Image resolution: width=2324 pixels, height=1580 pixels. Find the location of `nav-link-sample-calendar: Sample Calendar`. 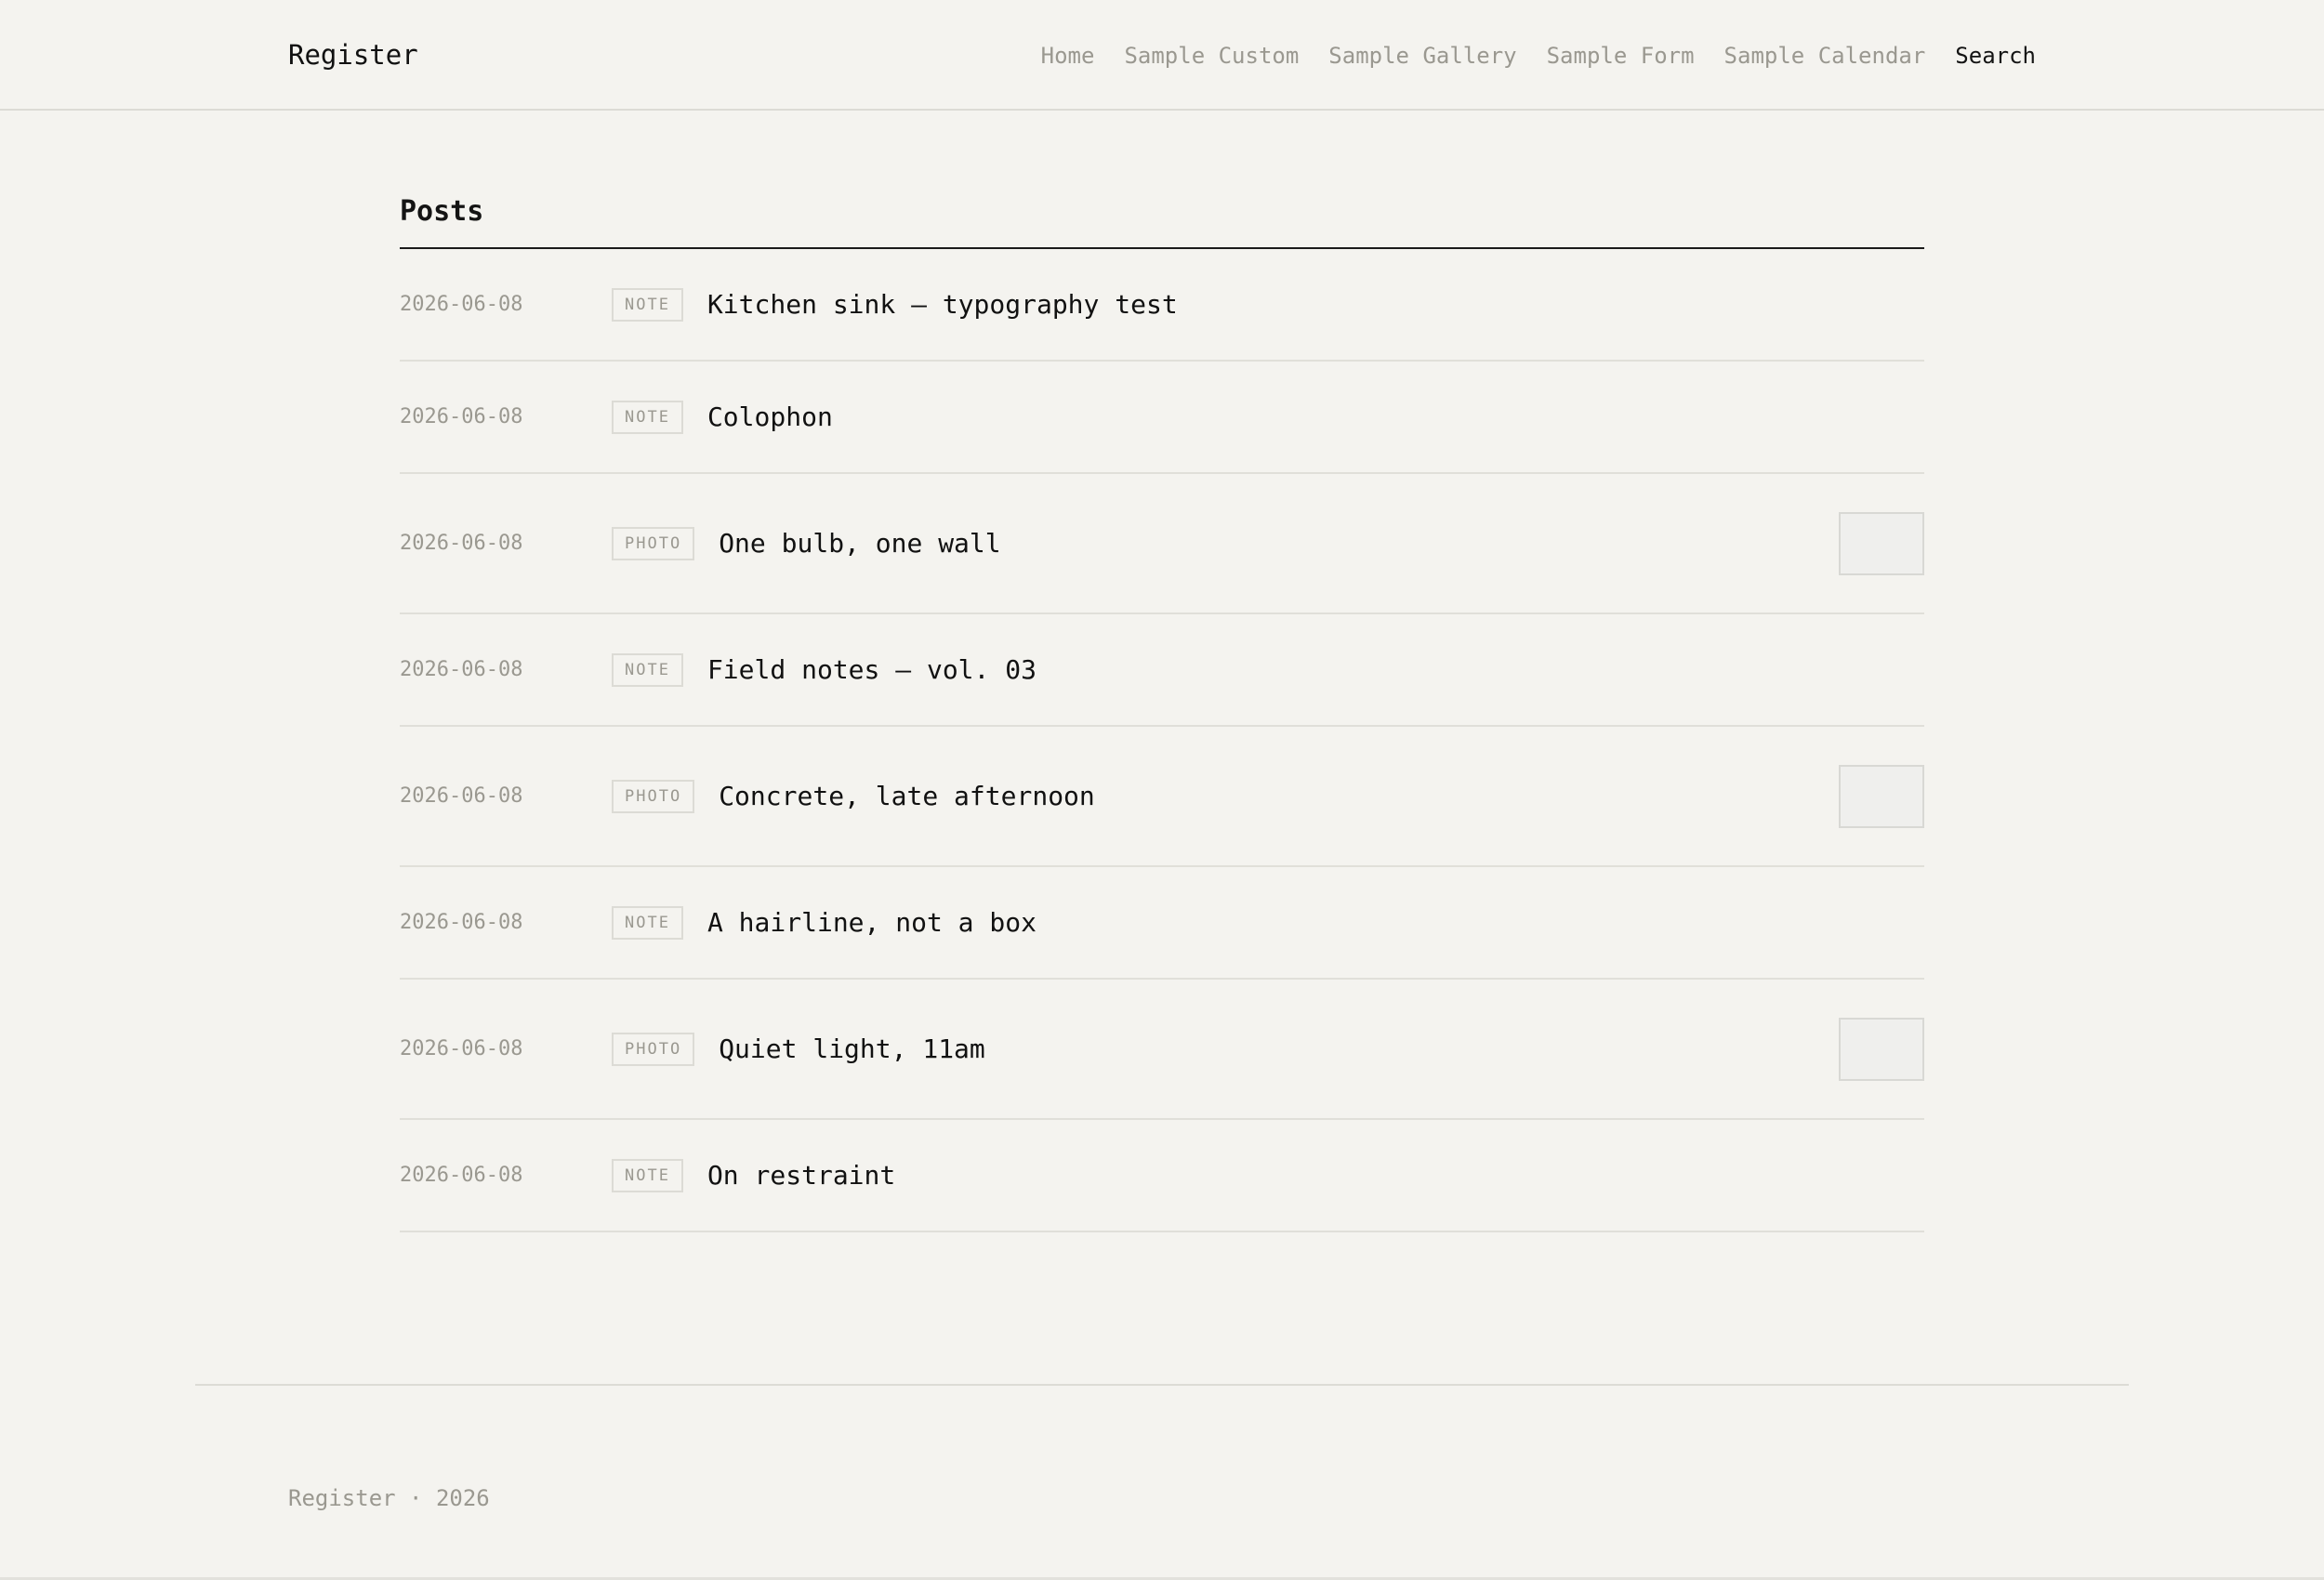

nav-link-sample-calendar: Sample Calendar is located at coordinates (1825, 55).